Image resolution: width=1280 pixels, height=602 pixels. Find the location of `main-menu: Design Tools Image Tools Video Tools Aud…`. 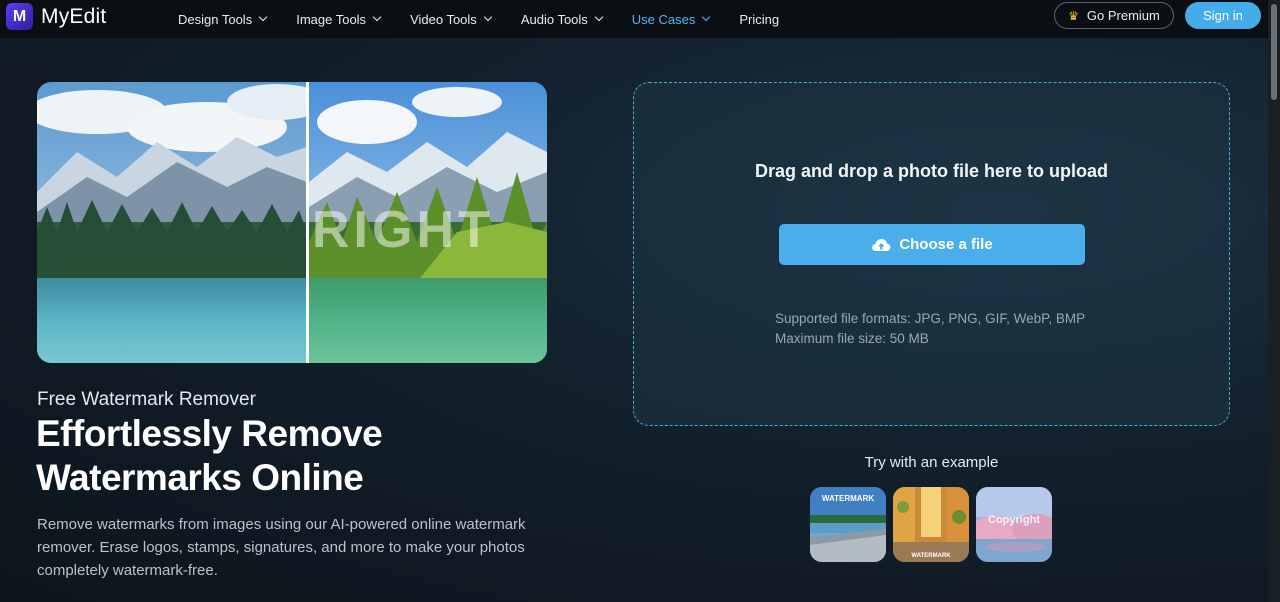

main-menu: Design Tools Image Tools Video Tools Aud… is located at coordinates (493, 19).